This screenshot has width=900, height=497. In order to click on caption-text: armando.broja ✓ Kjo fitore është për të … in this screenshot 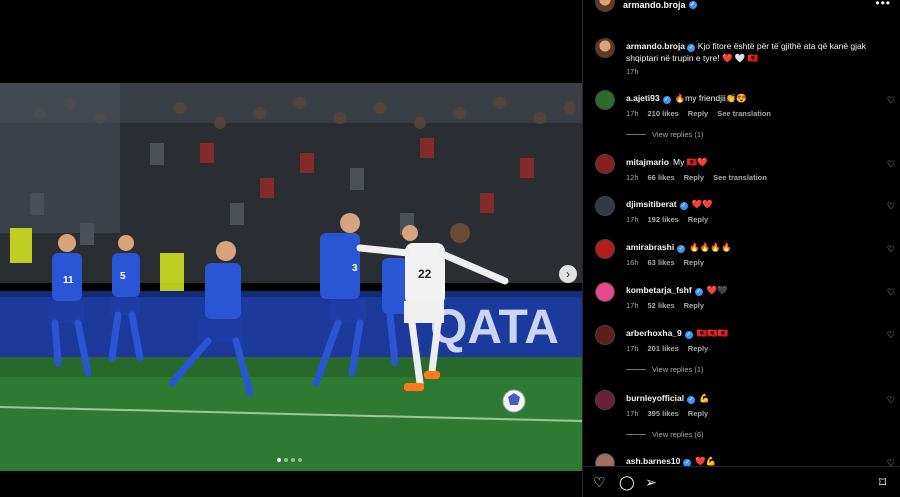, I will do `click(746, 52)`.